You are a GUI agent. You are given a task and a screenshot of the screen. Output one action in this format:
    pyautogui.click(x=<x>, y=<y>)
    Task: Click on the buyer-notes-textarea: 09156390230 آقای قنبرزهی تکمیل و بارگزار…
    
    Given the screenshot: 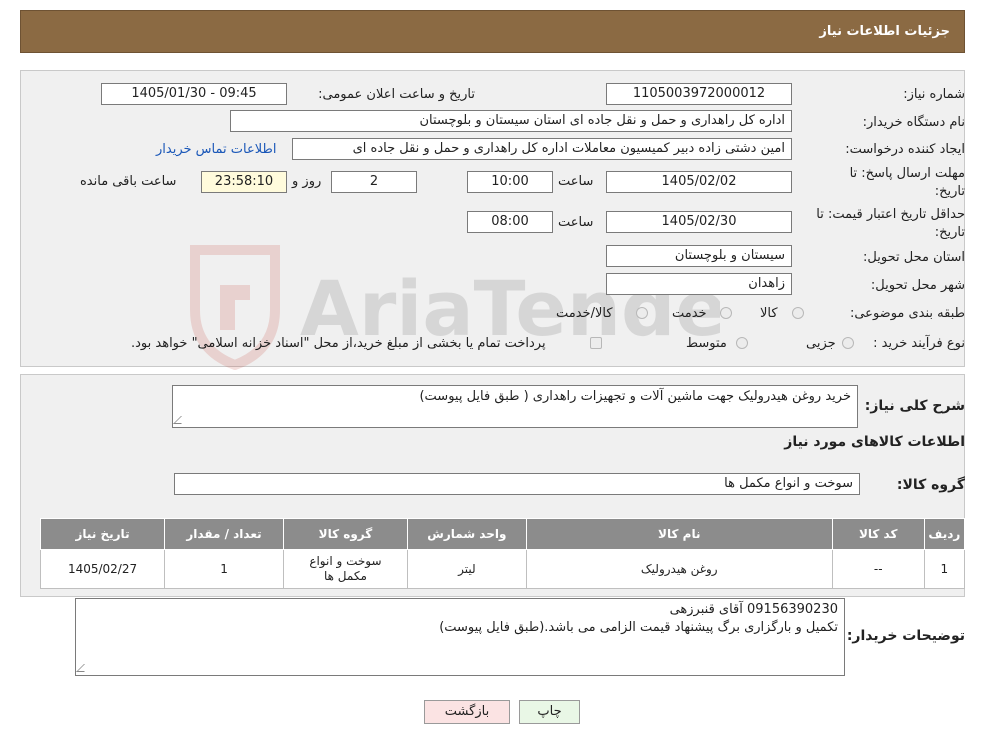 What is the action you would take?
    pyautogui.click(x=460, y=637)
    